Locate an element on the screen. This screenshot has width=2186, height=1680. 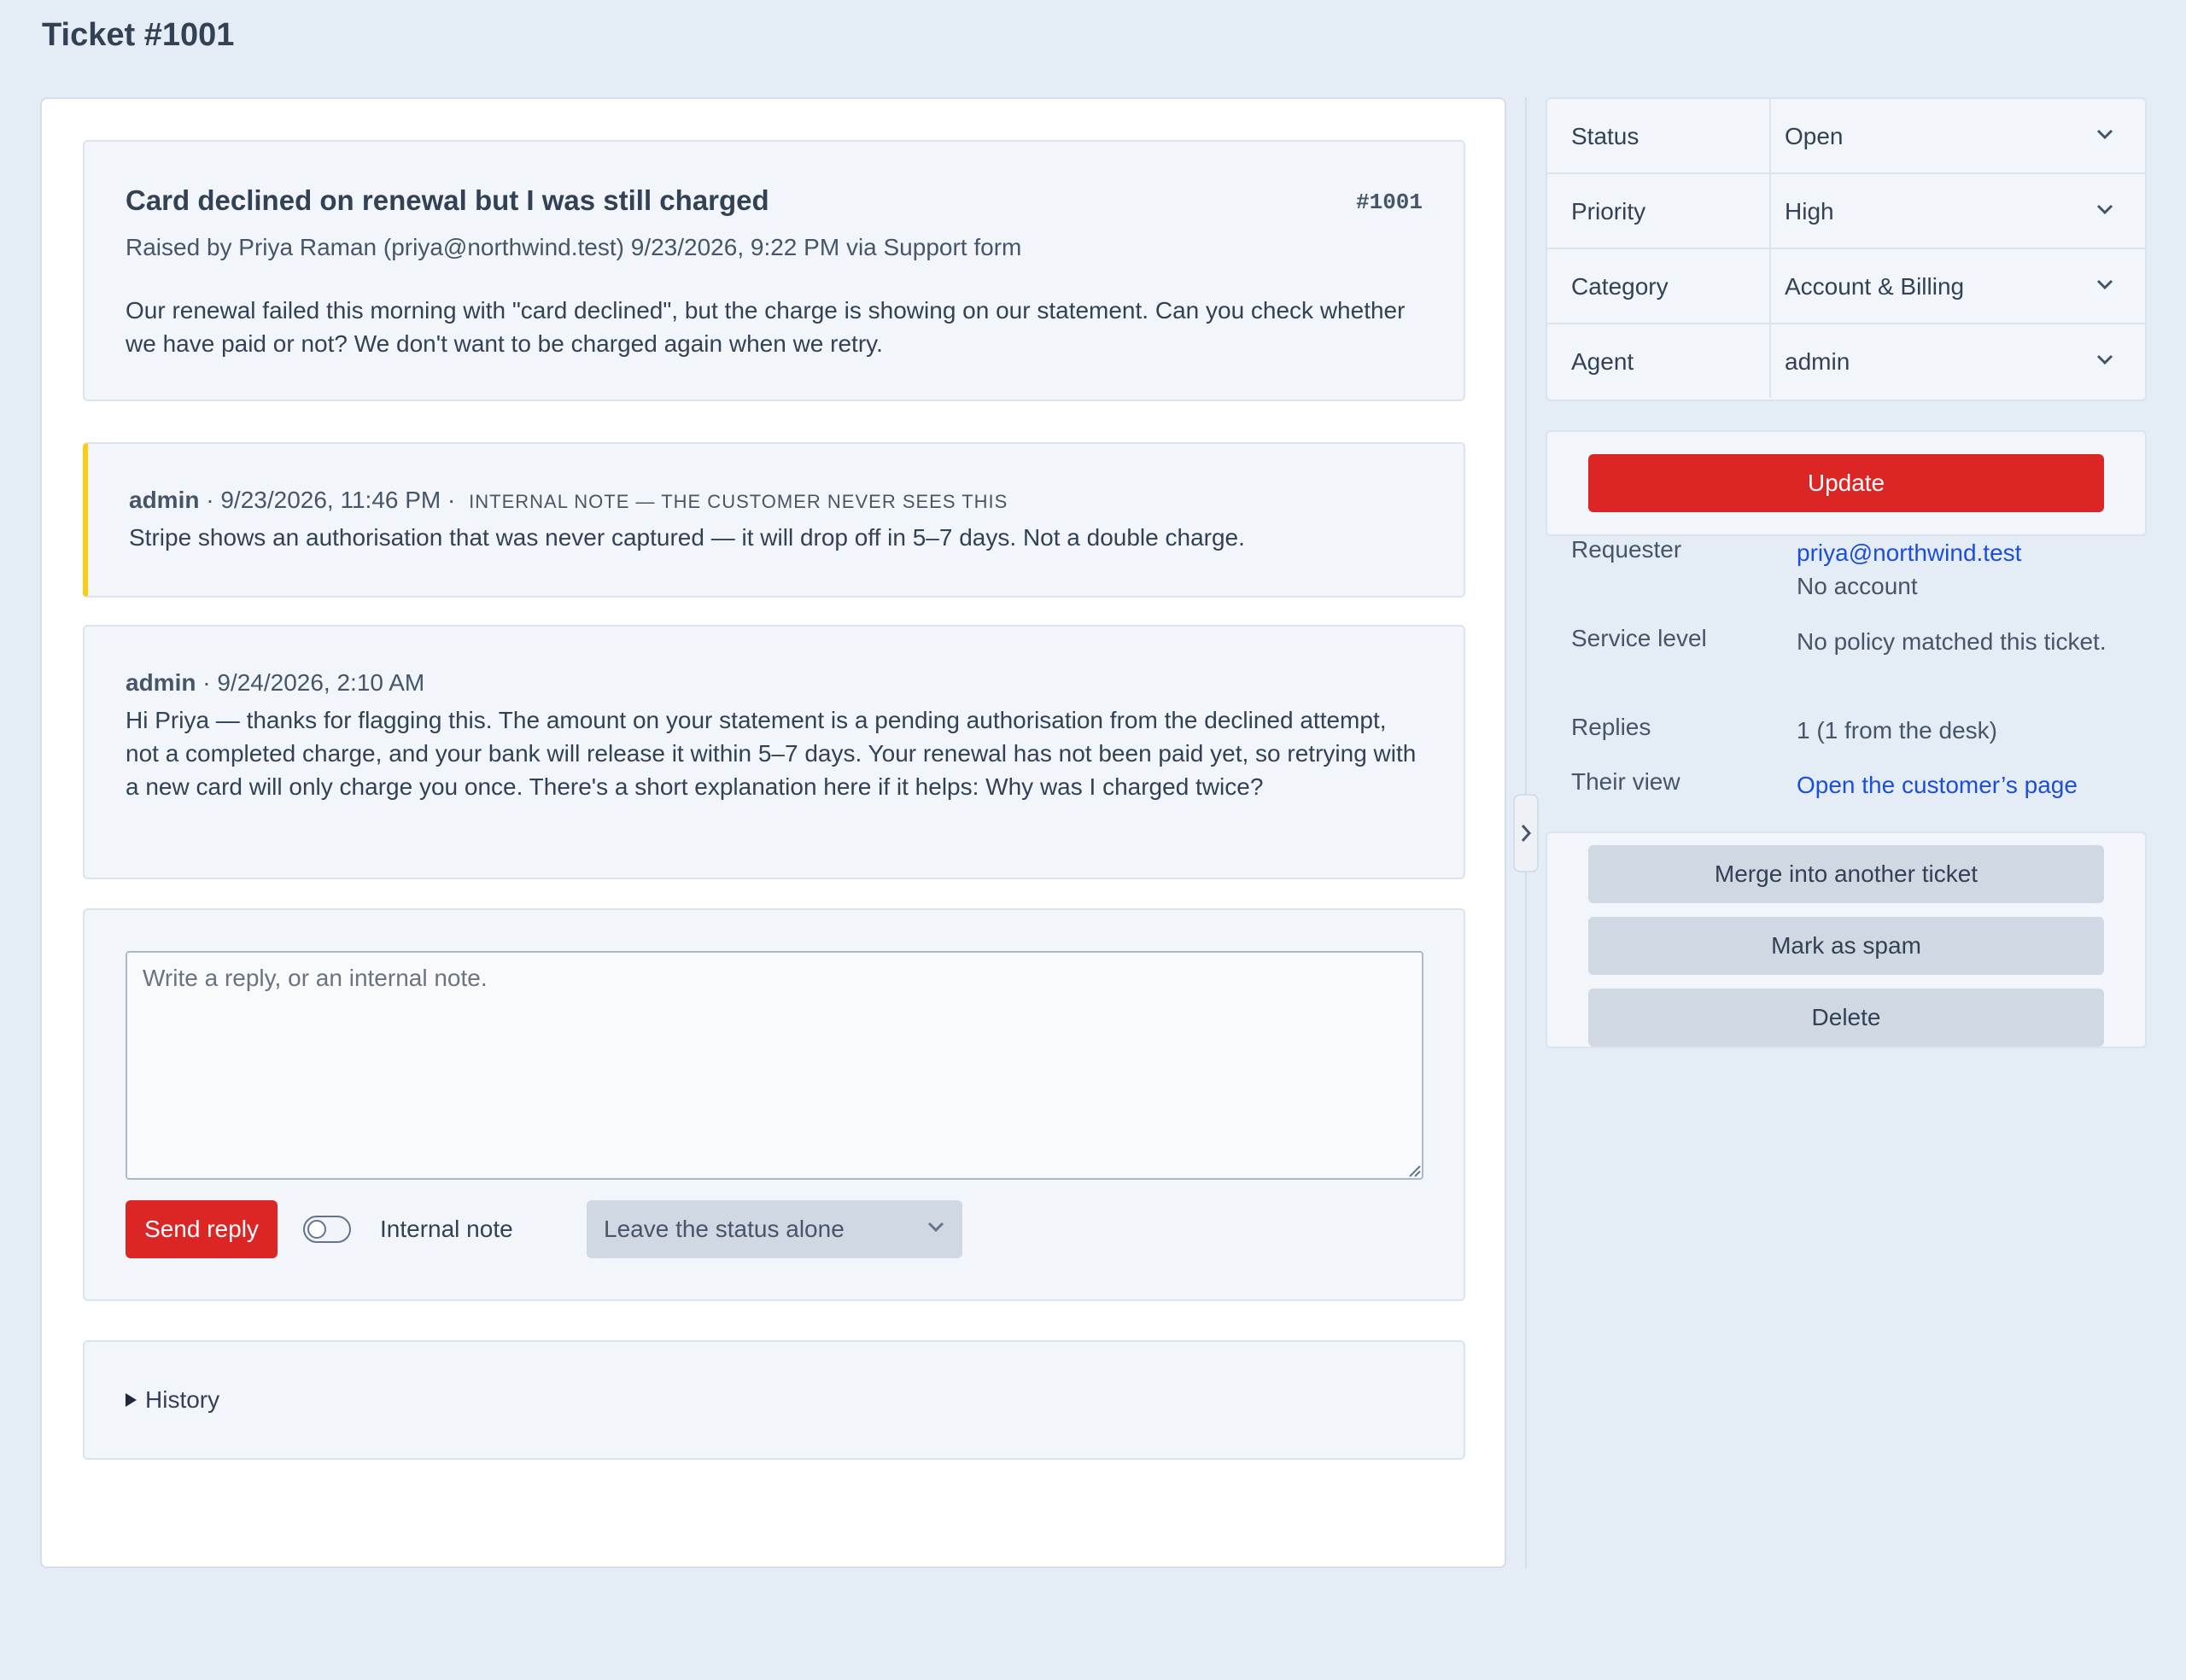
page-title: Ticket #1001 is located at coordinates (139, 35).